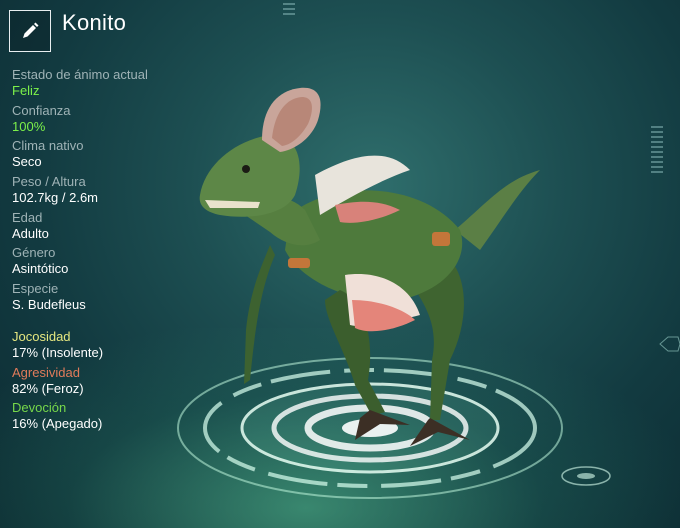  What do you see at coordinates (46, 372) in the screenshot?
I see `trait-label: Agresividad` at bounding box center [46, 372].